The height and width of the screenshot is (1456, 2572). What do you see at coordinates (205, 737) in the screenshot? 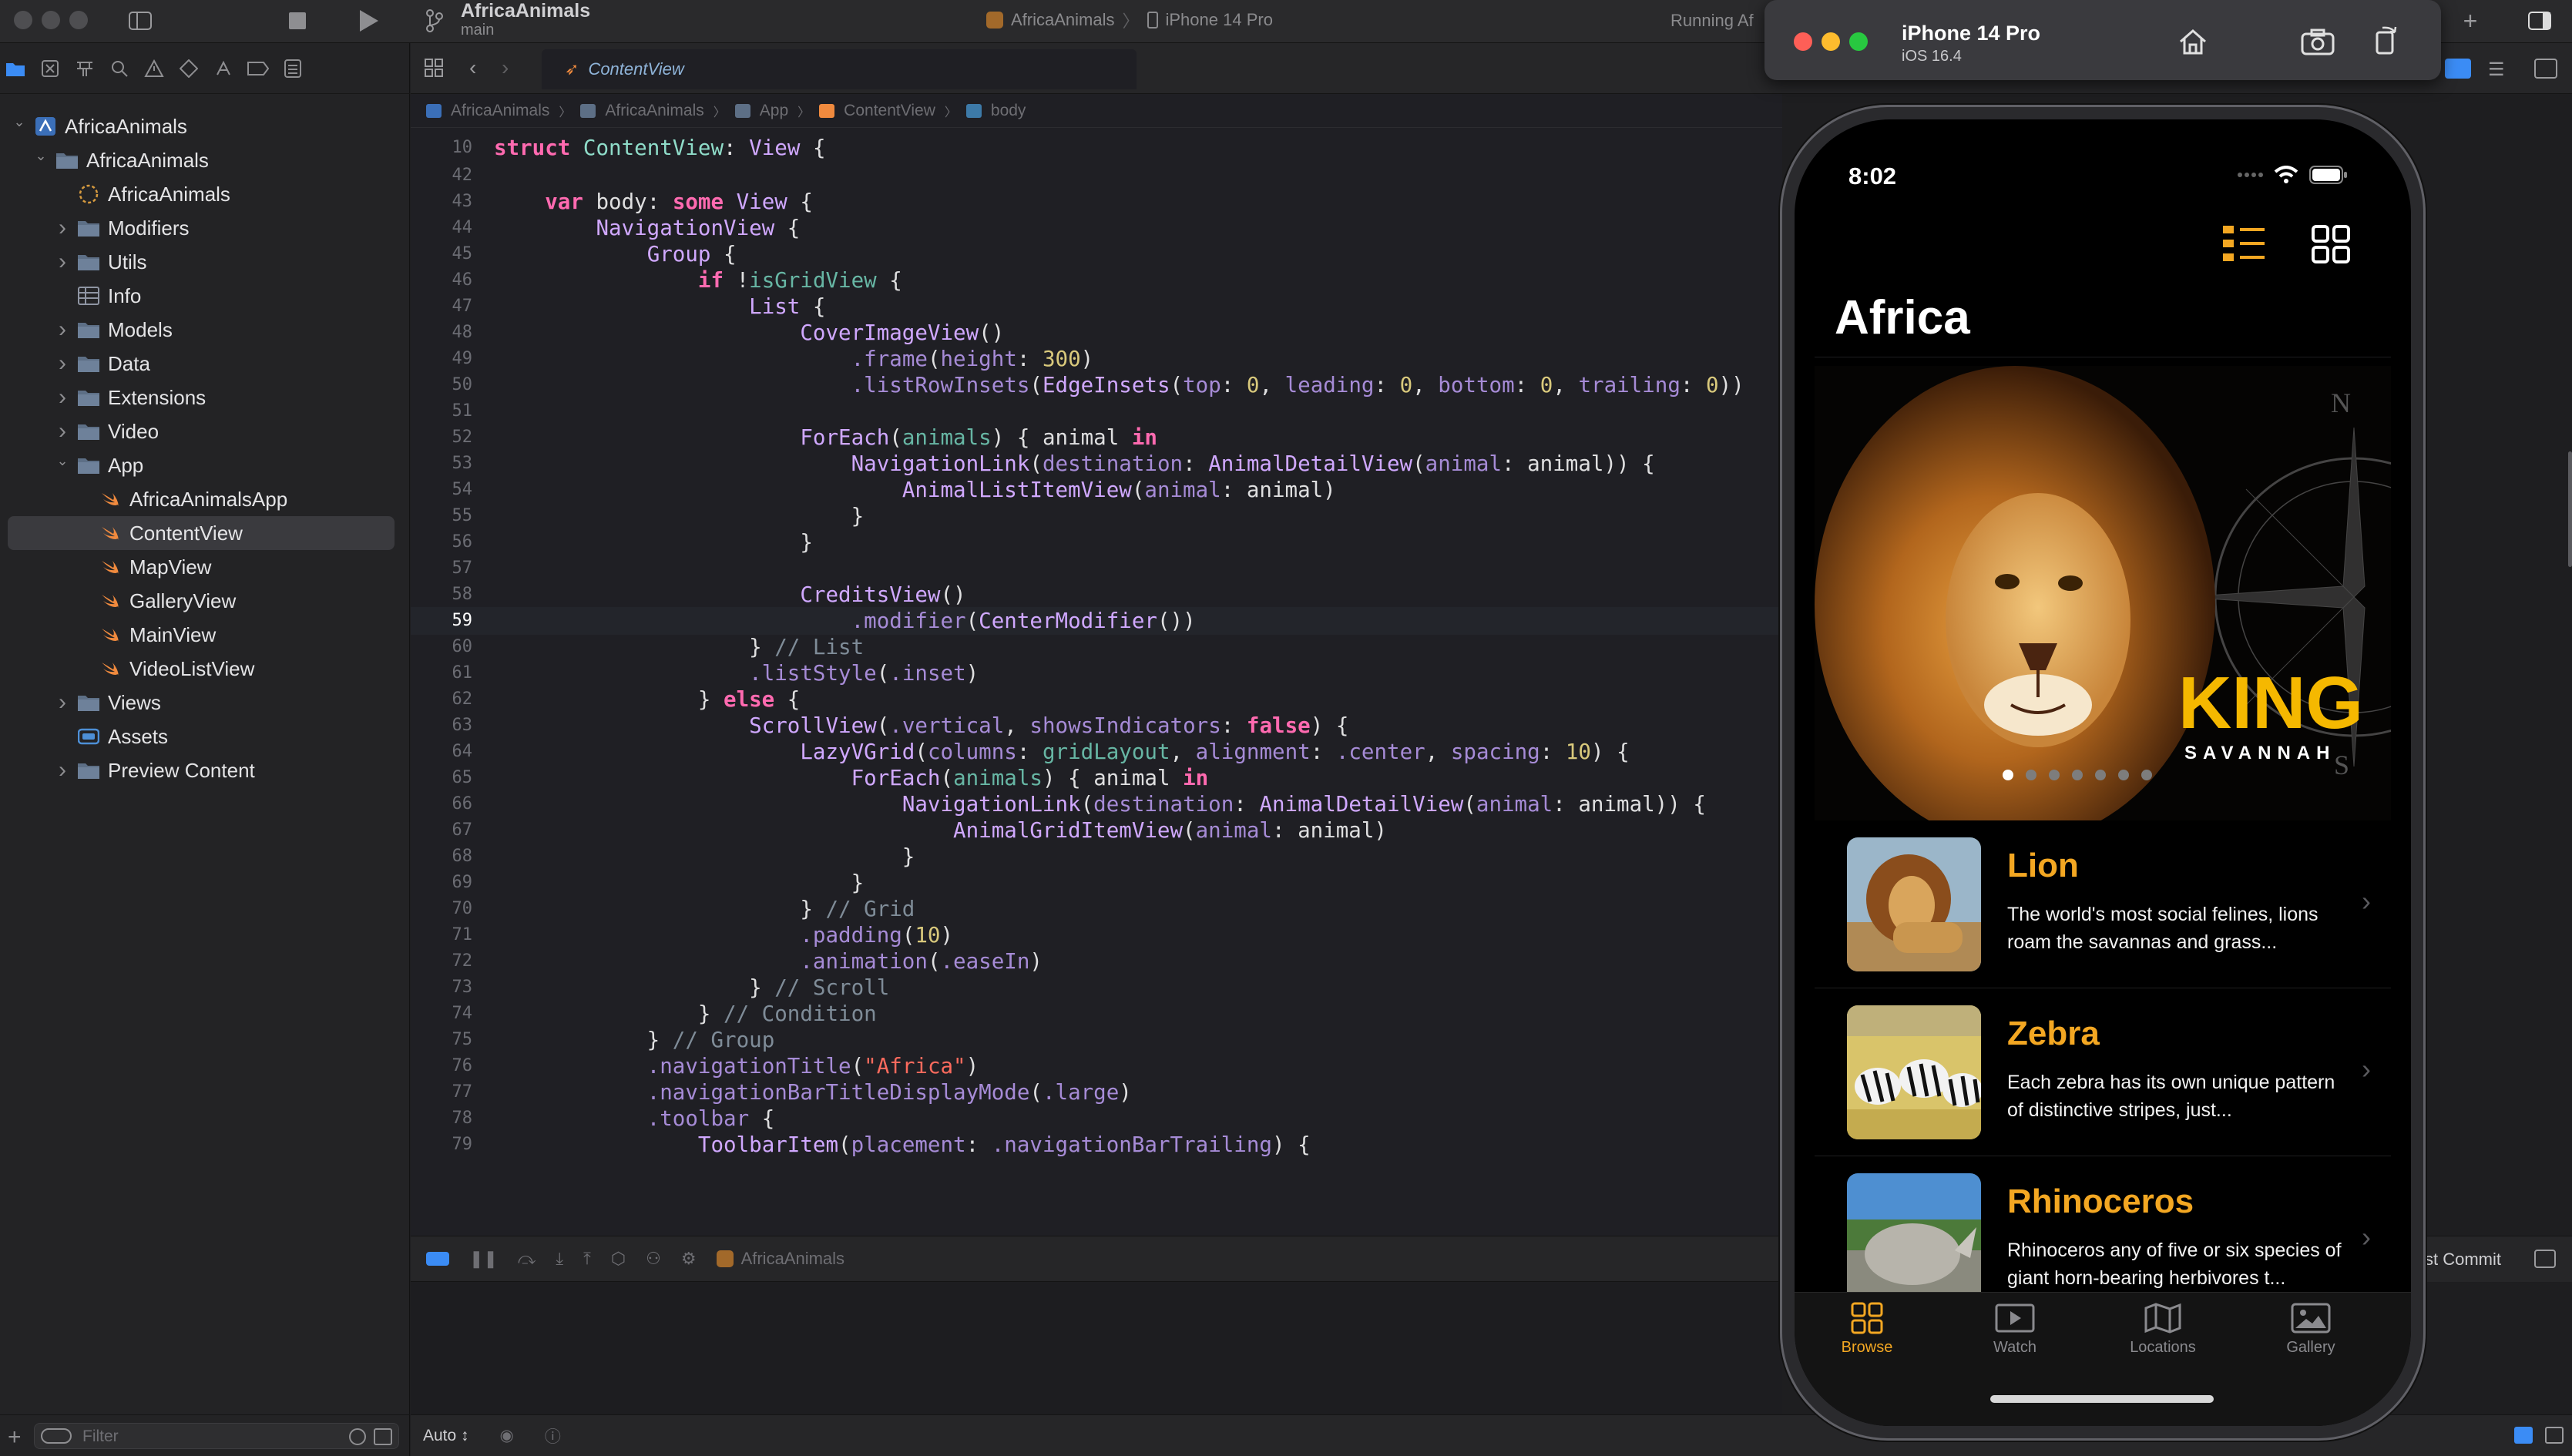
I see `tree-item-assets: Assets` at bounding box center [205, 737].